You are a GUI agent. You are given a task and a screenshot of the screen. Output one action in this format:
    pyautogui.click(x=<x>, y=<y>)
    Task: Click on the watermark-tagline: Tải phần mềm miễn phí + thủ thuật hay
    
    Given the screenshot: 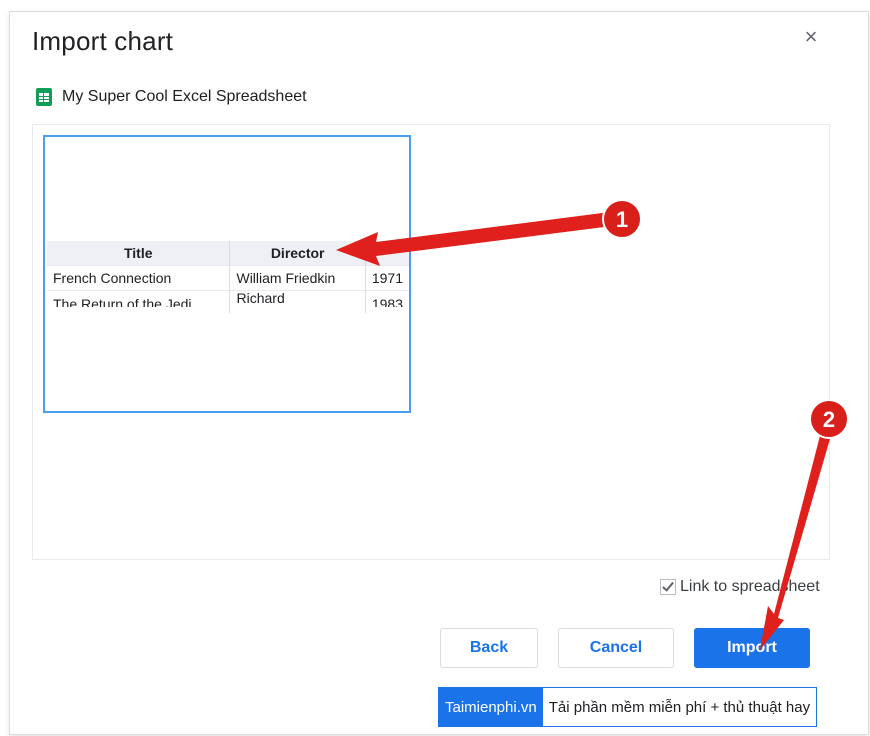 What is the action you would take?
    pyautogui.click(x=679, y=707)
    